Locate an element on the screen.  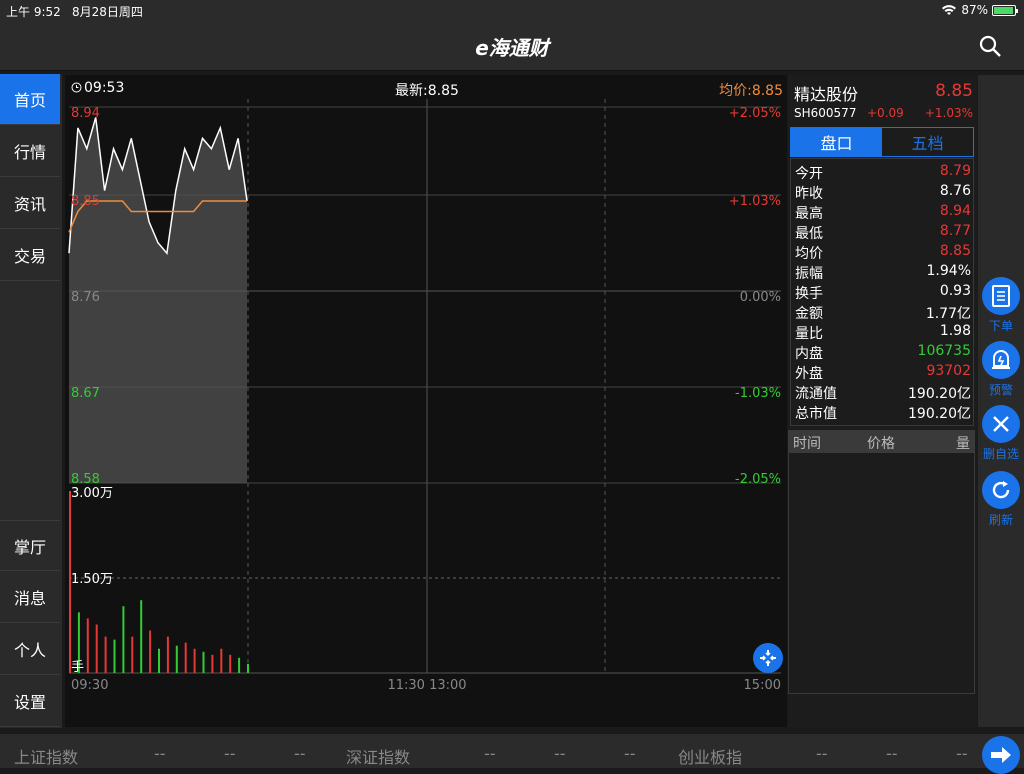
sidebar-item-label: 消息 is located at coordinates (29, 598).